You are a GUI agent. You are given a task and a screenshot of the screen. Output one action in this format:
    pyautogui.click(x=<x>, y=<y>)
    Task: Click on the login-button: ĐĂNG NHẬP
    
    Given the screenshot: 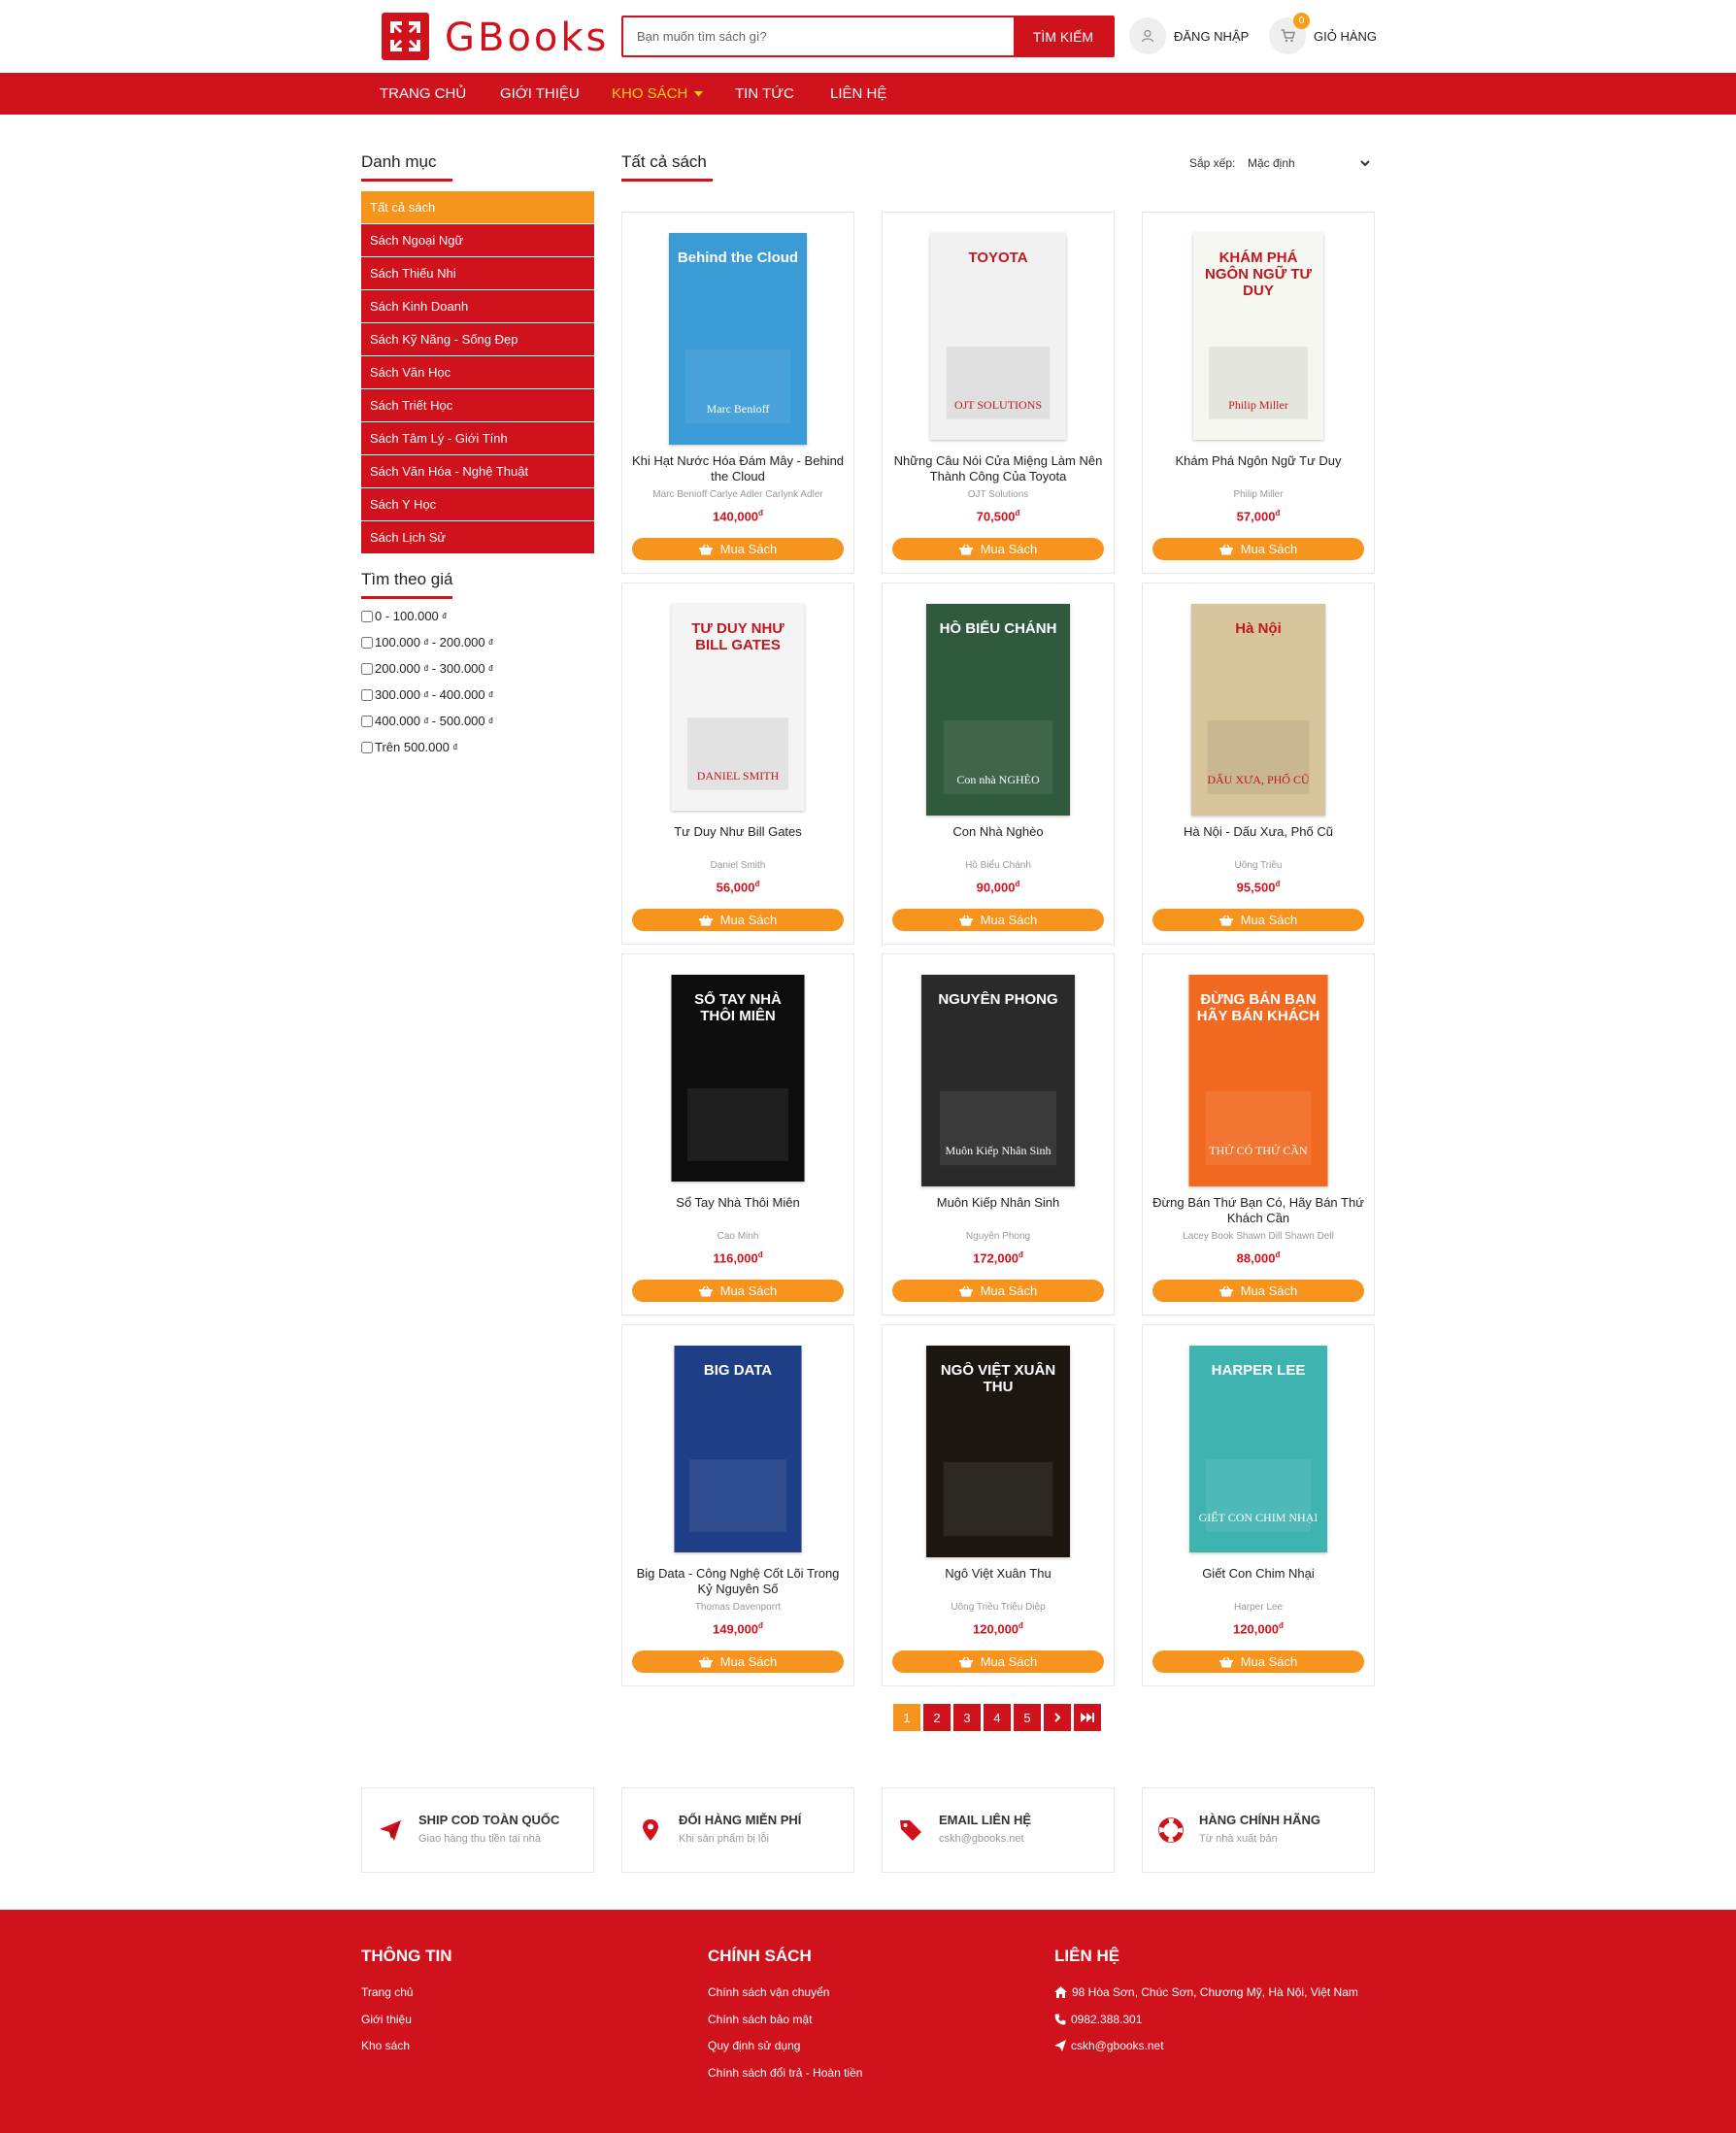 What is the action you would take?
    pyautogui.click(x=1189, y=35)
    